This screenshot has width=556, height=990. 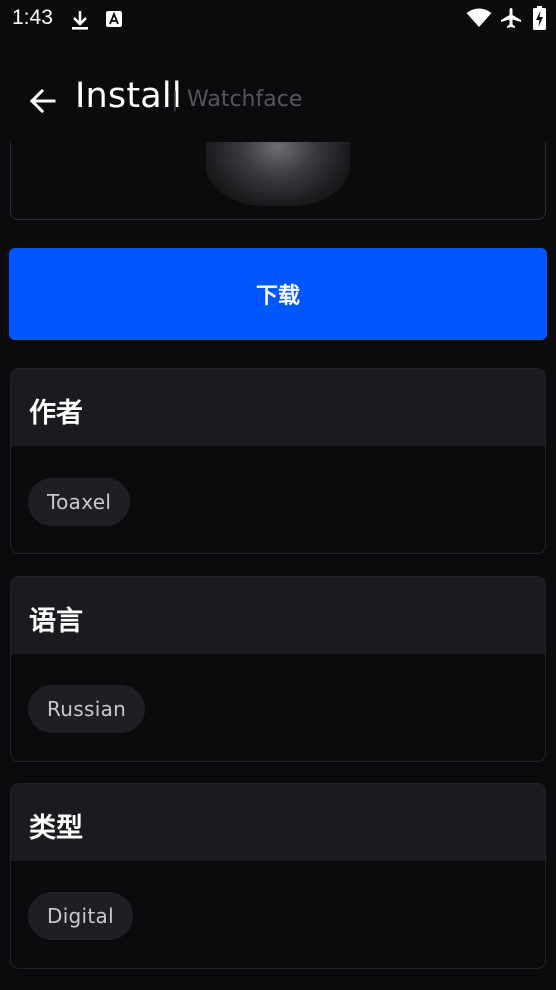 I want to click on page-title: Install, so click(x=128, y=96).